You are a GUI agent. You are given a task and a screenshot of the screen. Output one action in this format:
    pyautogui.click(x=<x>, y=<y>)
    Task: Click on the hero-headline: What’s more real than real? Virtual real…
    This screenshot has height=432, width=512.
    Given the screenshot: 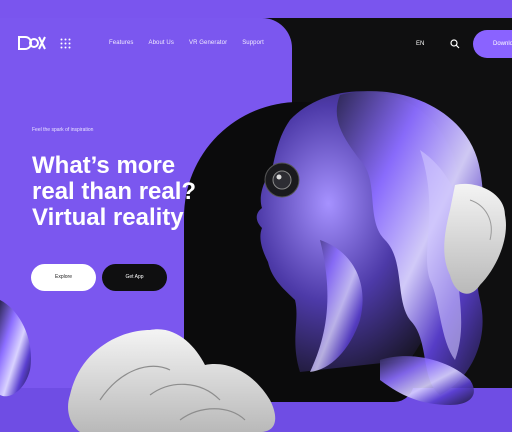 What is the action you would take?
    pyautogui.click(x=162, y=192)
    